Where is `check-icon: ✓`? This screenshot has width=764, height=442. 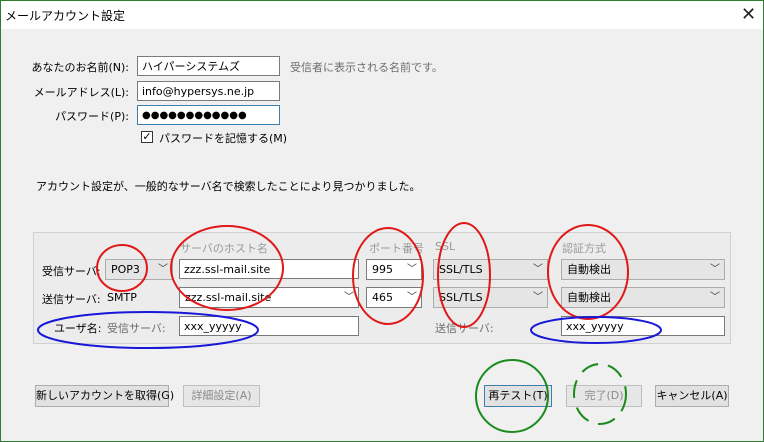 check-icon: ✓ is located at coordinates (147, 136).